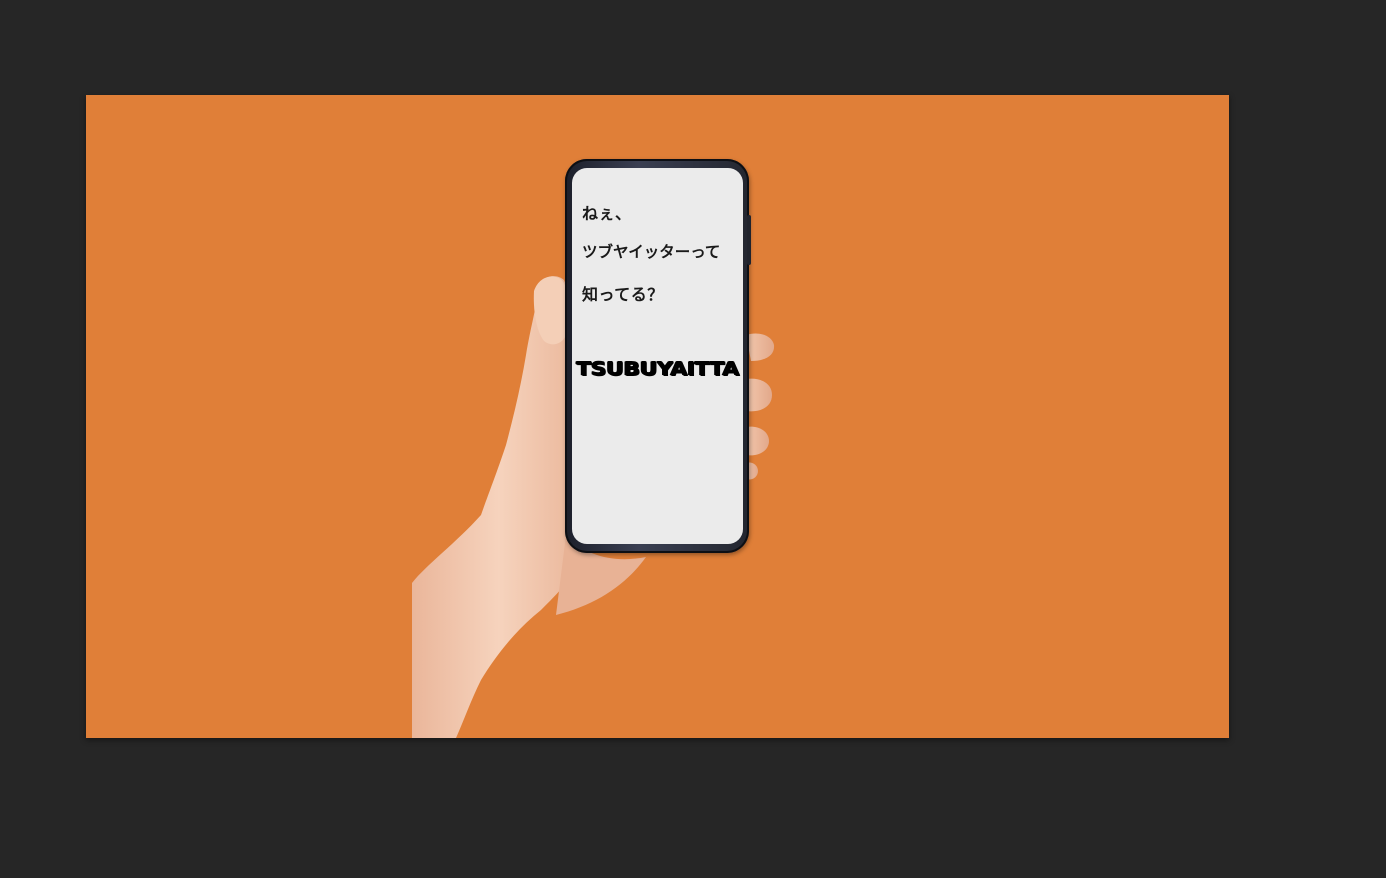 Image resolution: width=1386 pixels, height=878 pixels. I want to click on tsubuyaitta-logo: TSUBUYAITTA, so click(657, 369).